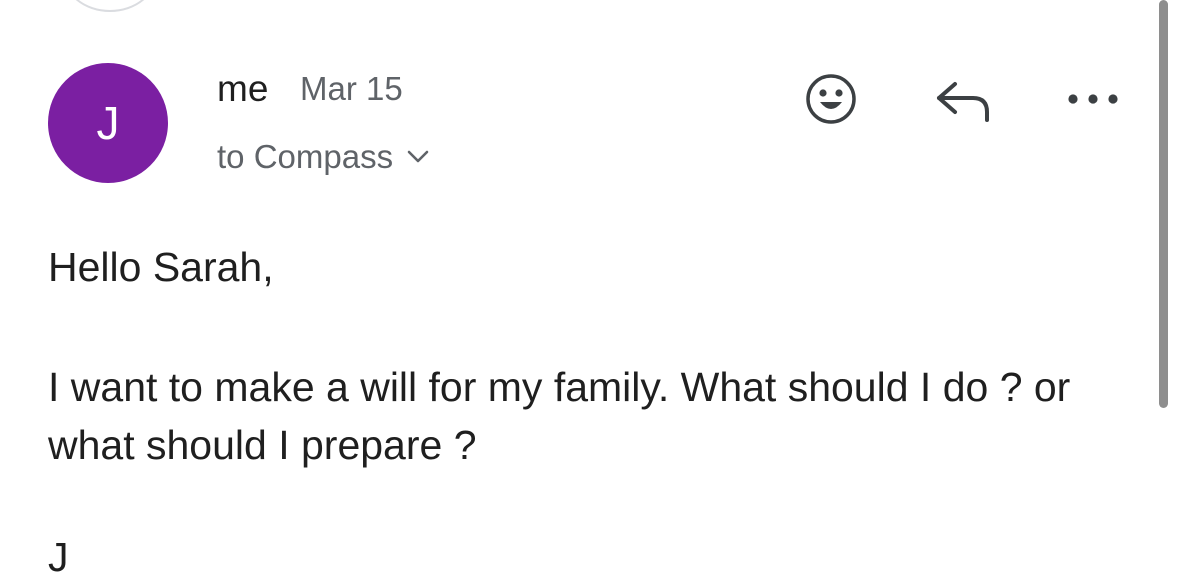 This screenshot has height=586, width=1179. I want to click on greeting-line: Hello Sarah,, so click(161, 267).